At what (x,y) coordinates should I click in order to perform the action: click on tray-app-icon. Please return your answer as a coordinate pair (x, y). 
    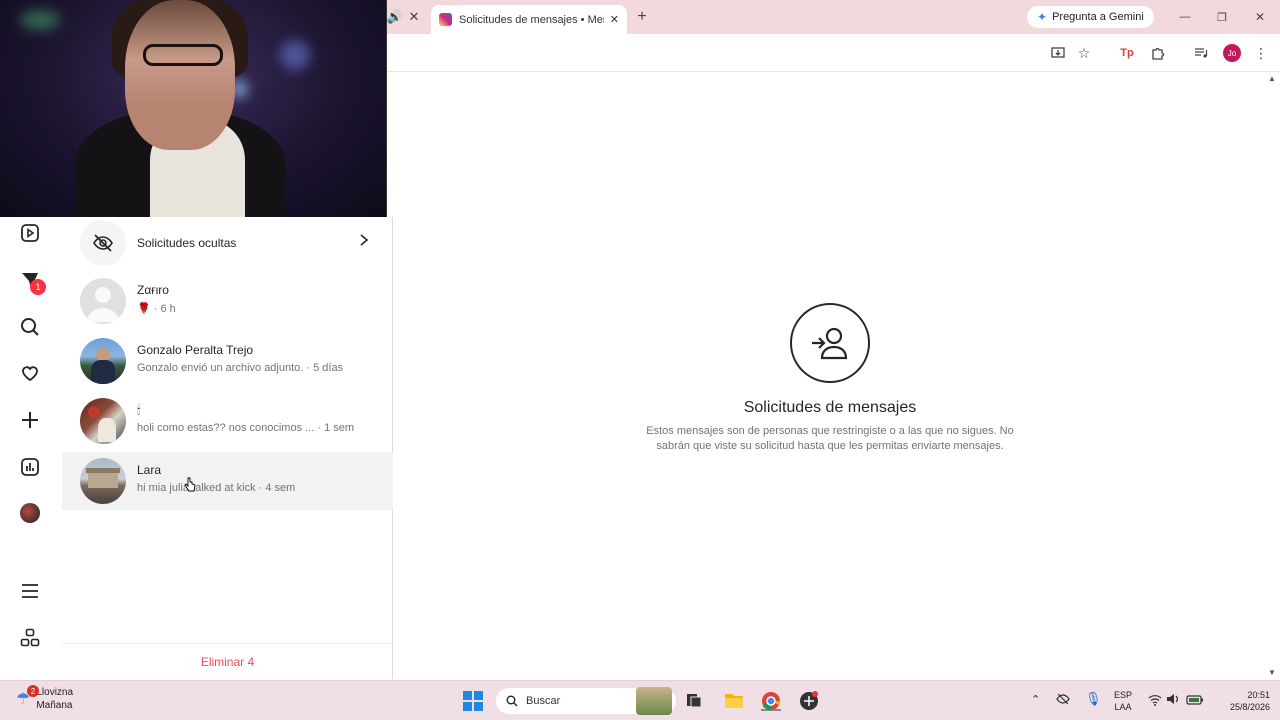
    Looking at the image, I should click on (1063, 701).